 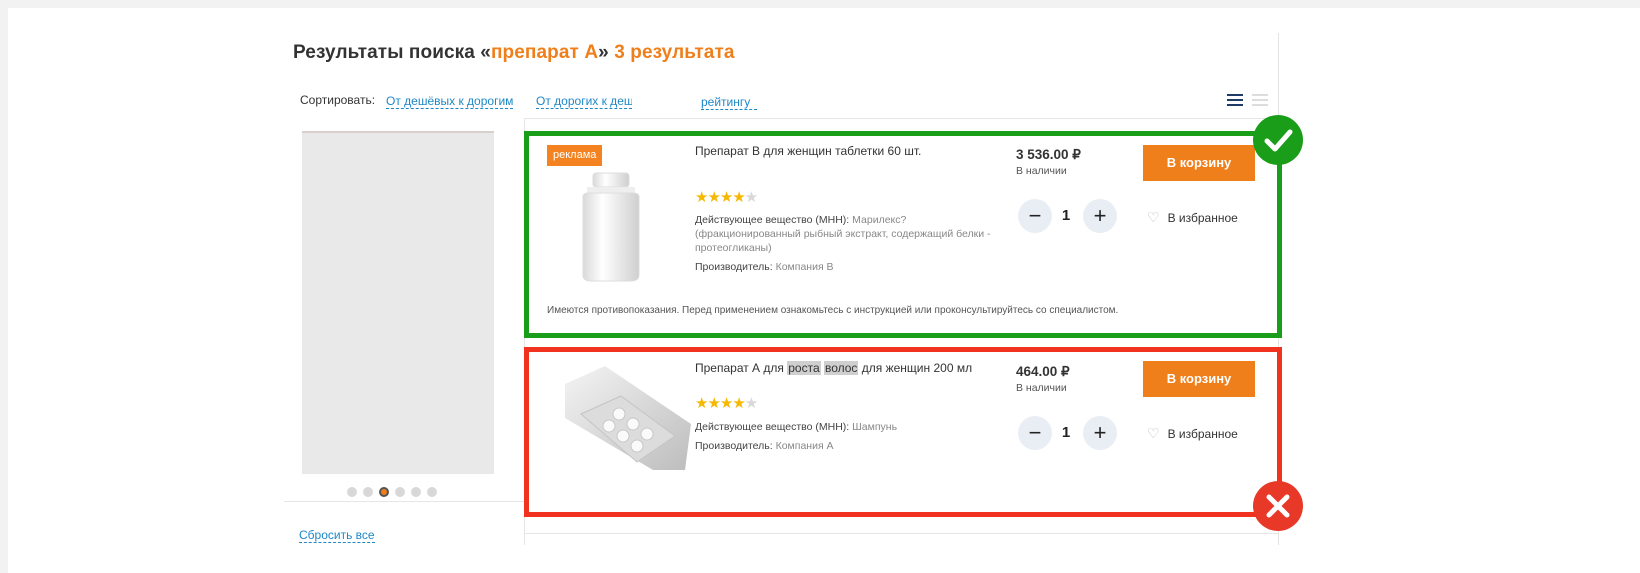 I want to click on carousel-dot-active, so click(x=384, y=491).